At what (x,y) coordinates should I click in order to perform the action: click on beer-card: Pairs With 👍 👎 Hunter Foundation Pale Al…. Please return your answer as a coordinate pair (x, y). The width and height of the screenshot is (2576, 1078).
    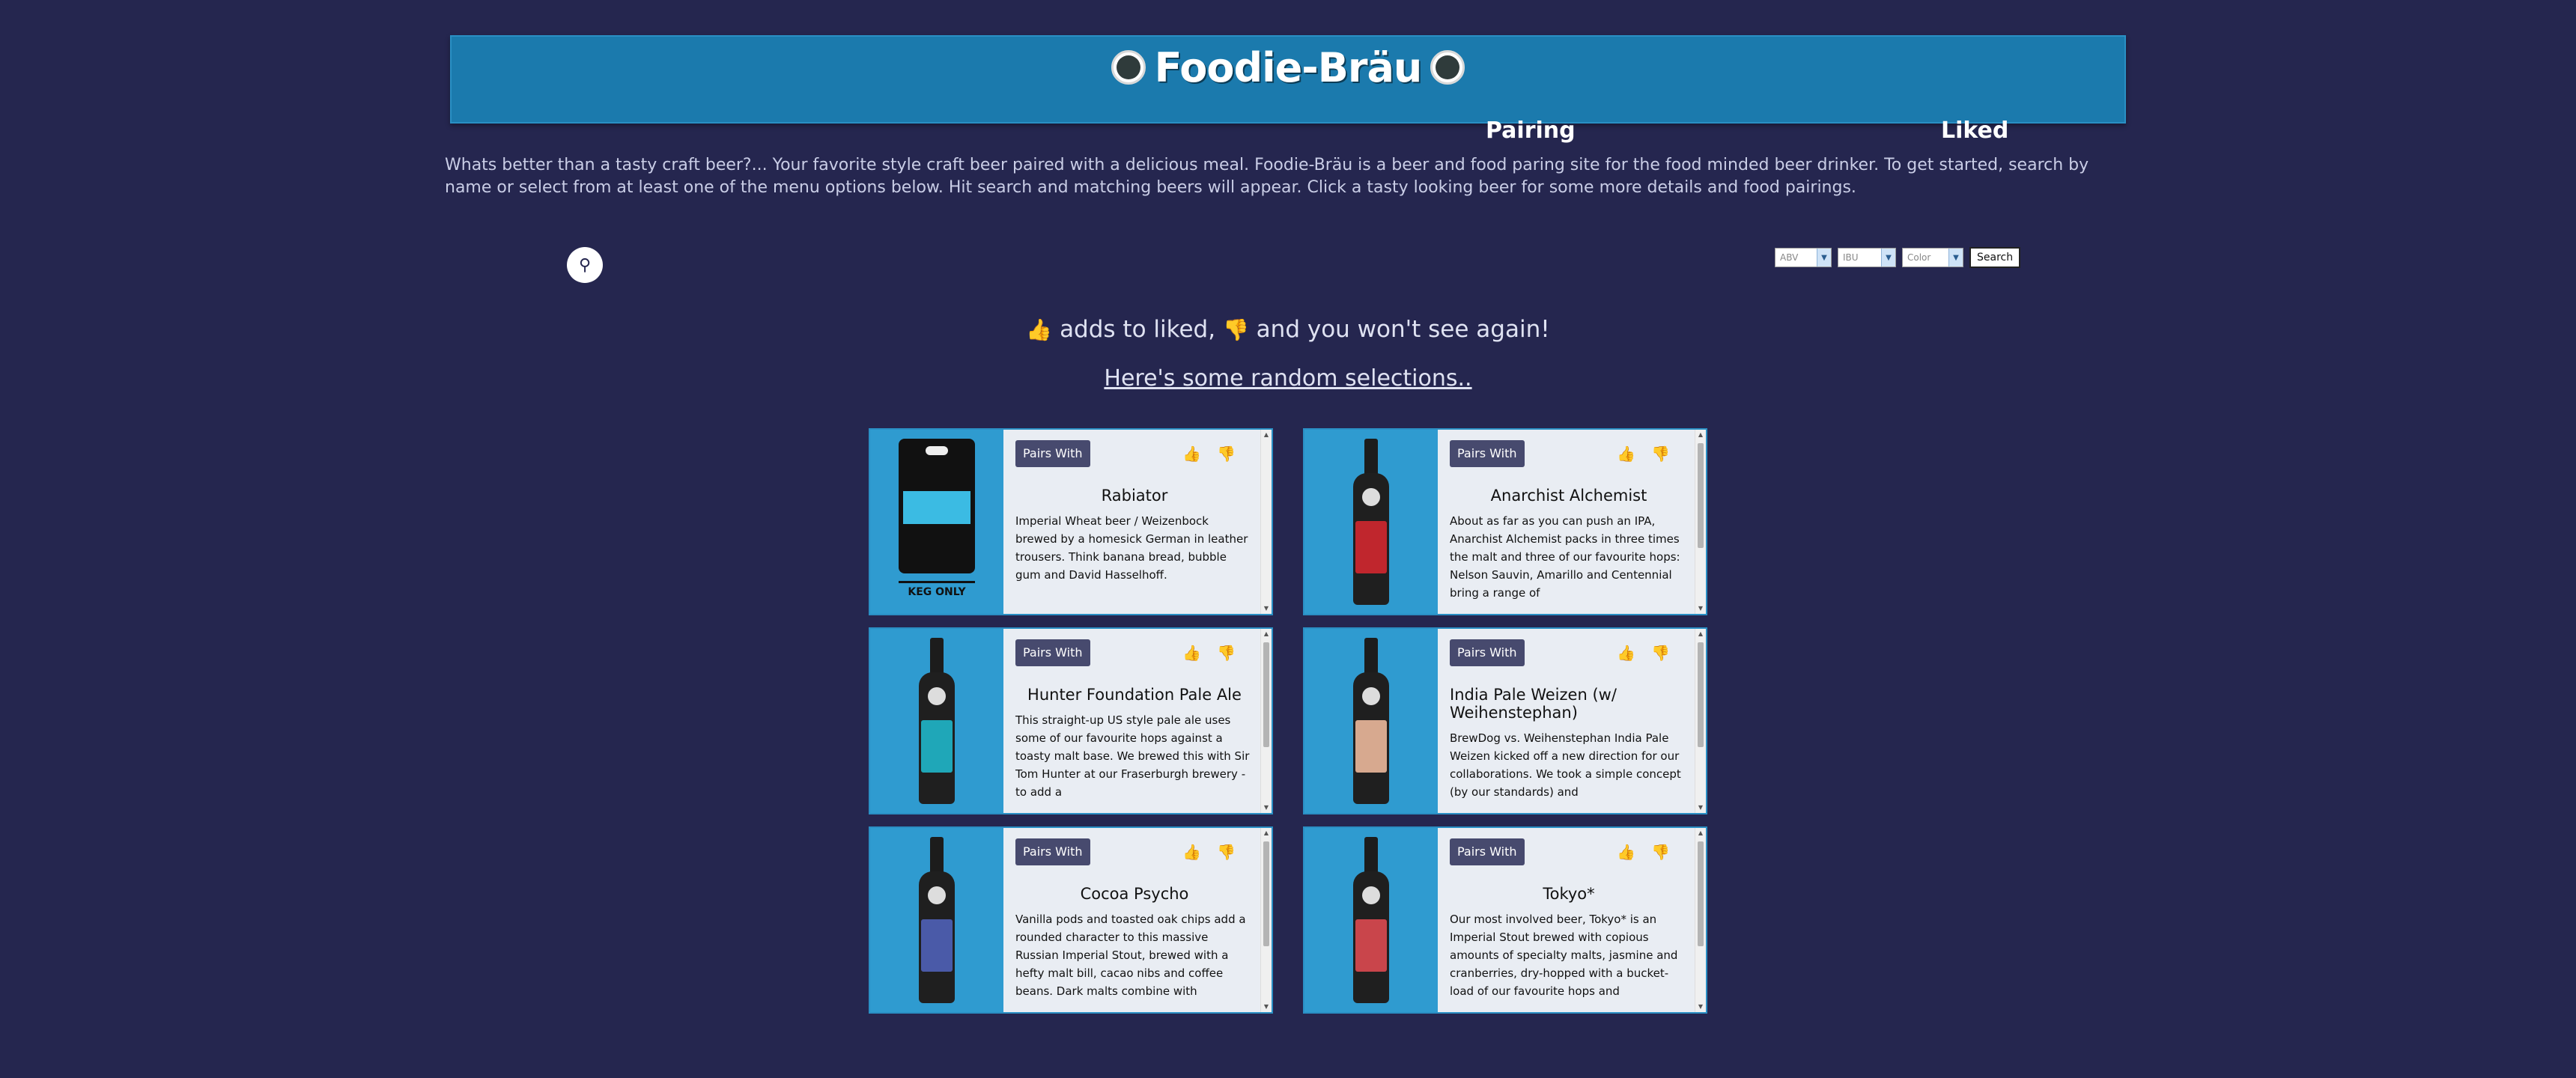
    Looking at the image, I should click on (1071, 720).